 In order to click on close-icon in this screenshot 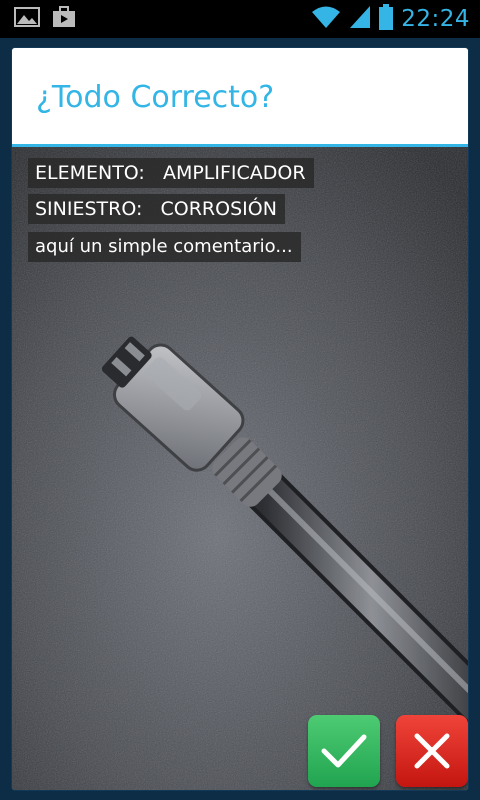, I will do `click(432, 751)`.